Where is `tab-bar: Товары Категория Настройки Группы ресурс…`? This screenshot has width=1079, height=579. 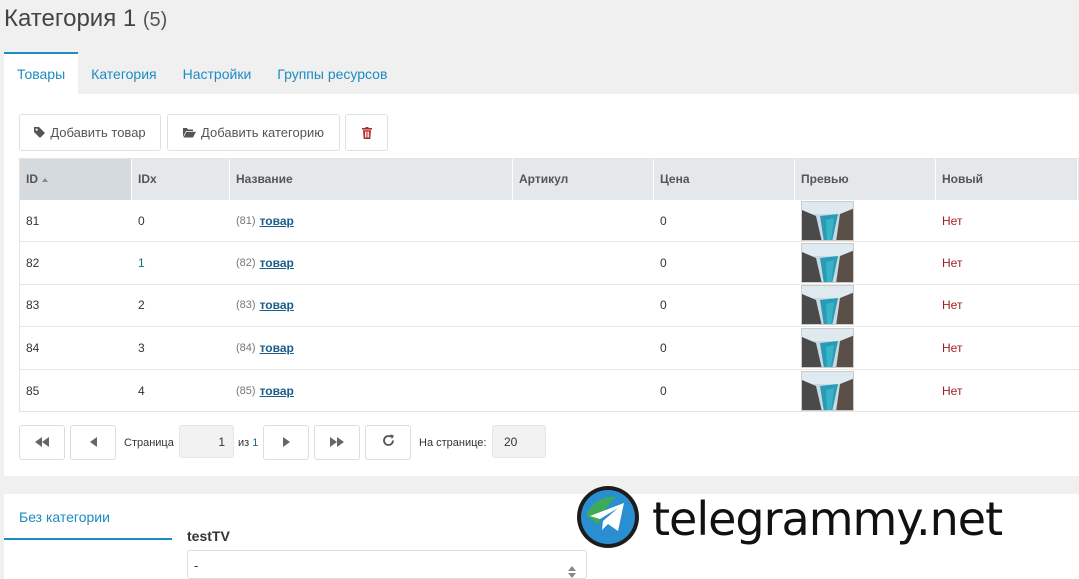
tab-bar: Товары Категория Настройки Группы ресурс… is located at coordinates (202, 73).